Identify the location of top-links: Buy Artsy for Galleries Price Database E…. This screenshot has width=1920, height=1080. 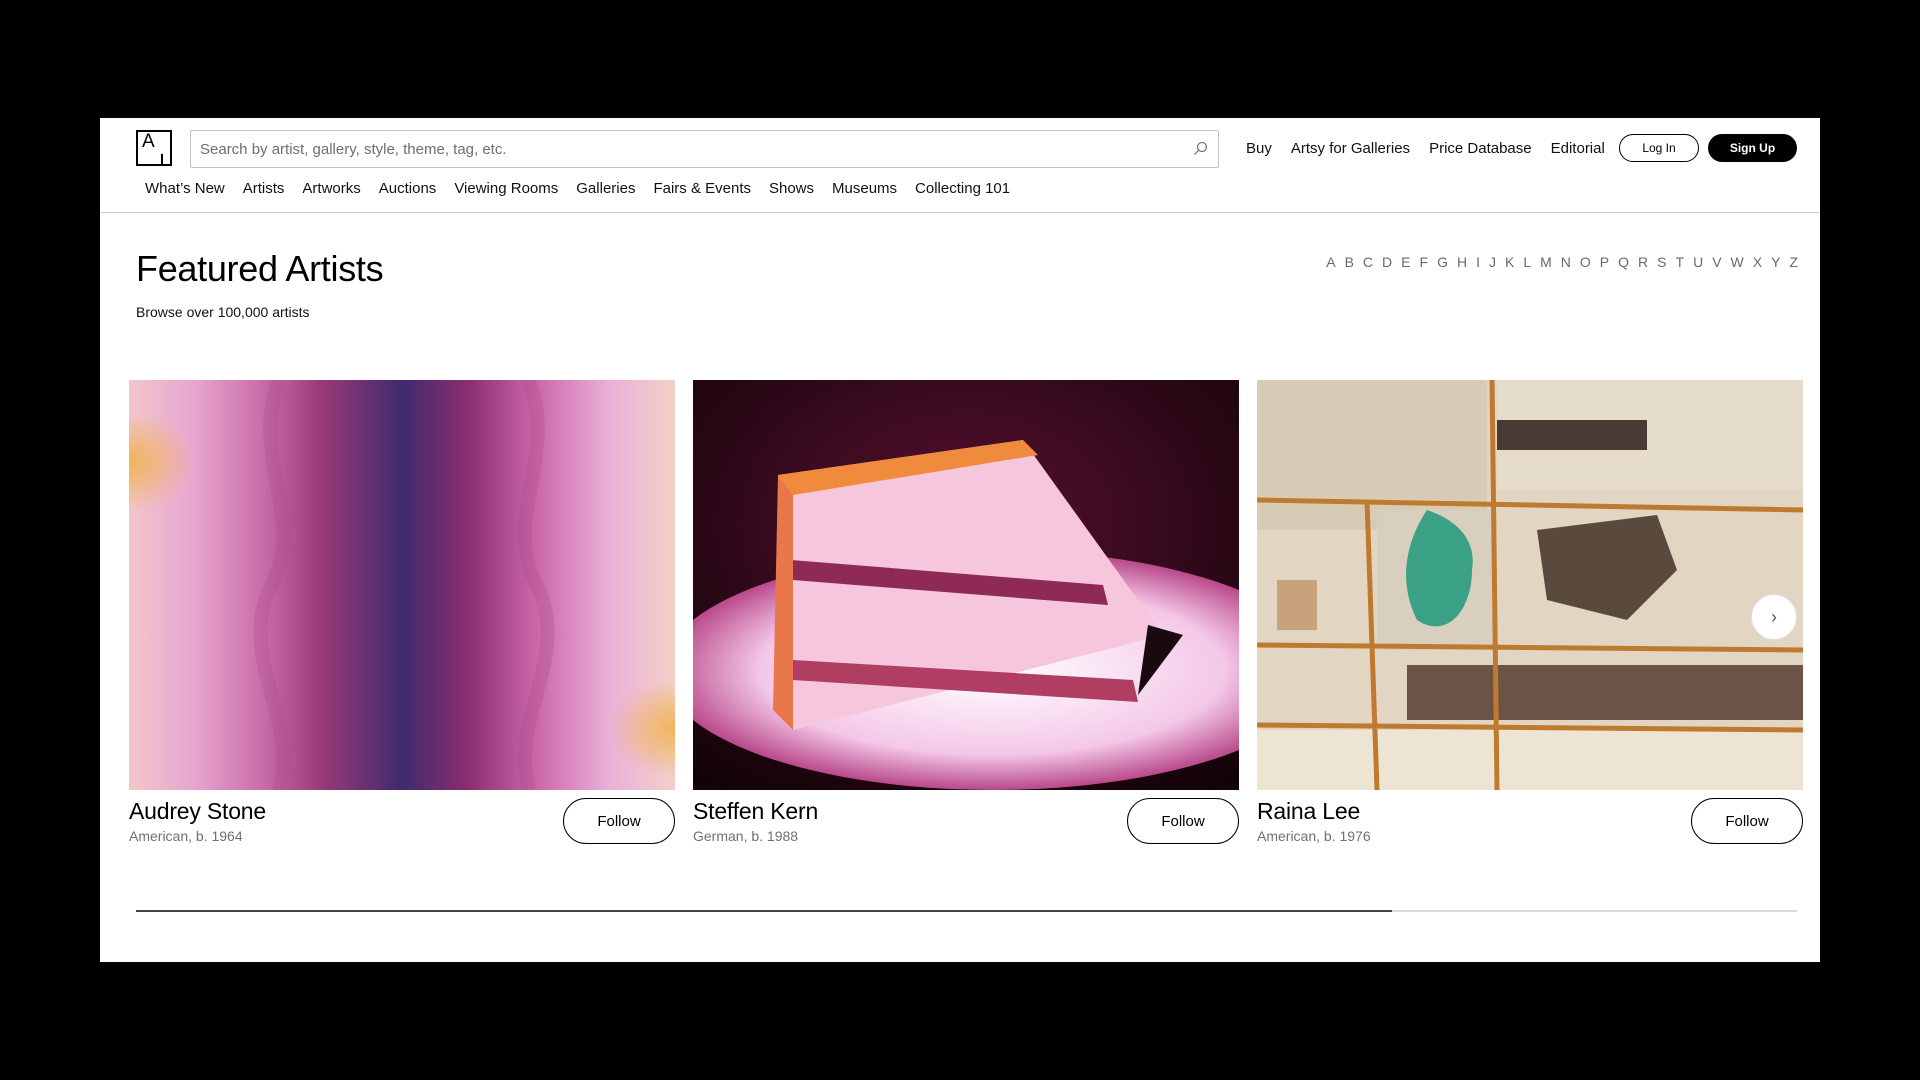
(1435, 149).